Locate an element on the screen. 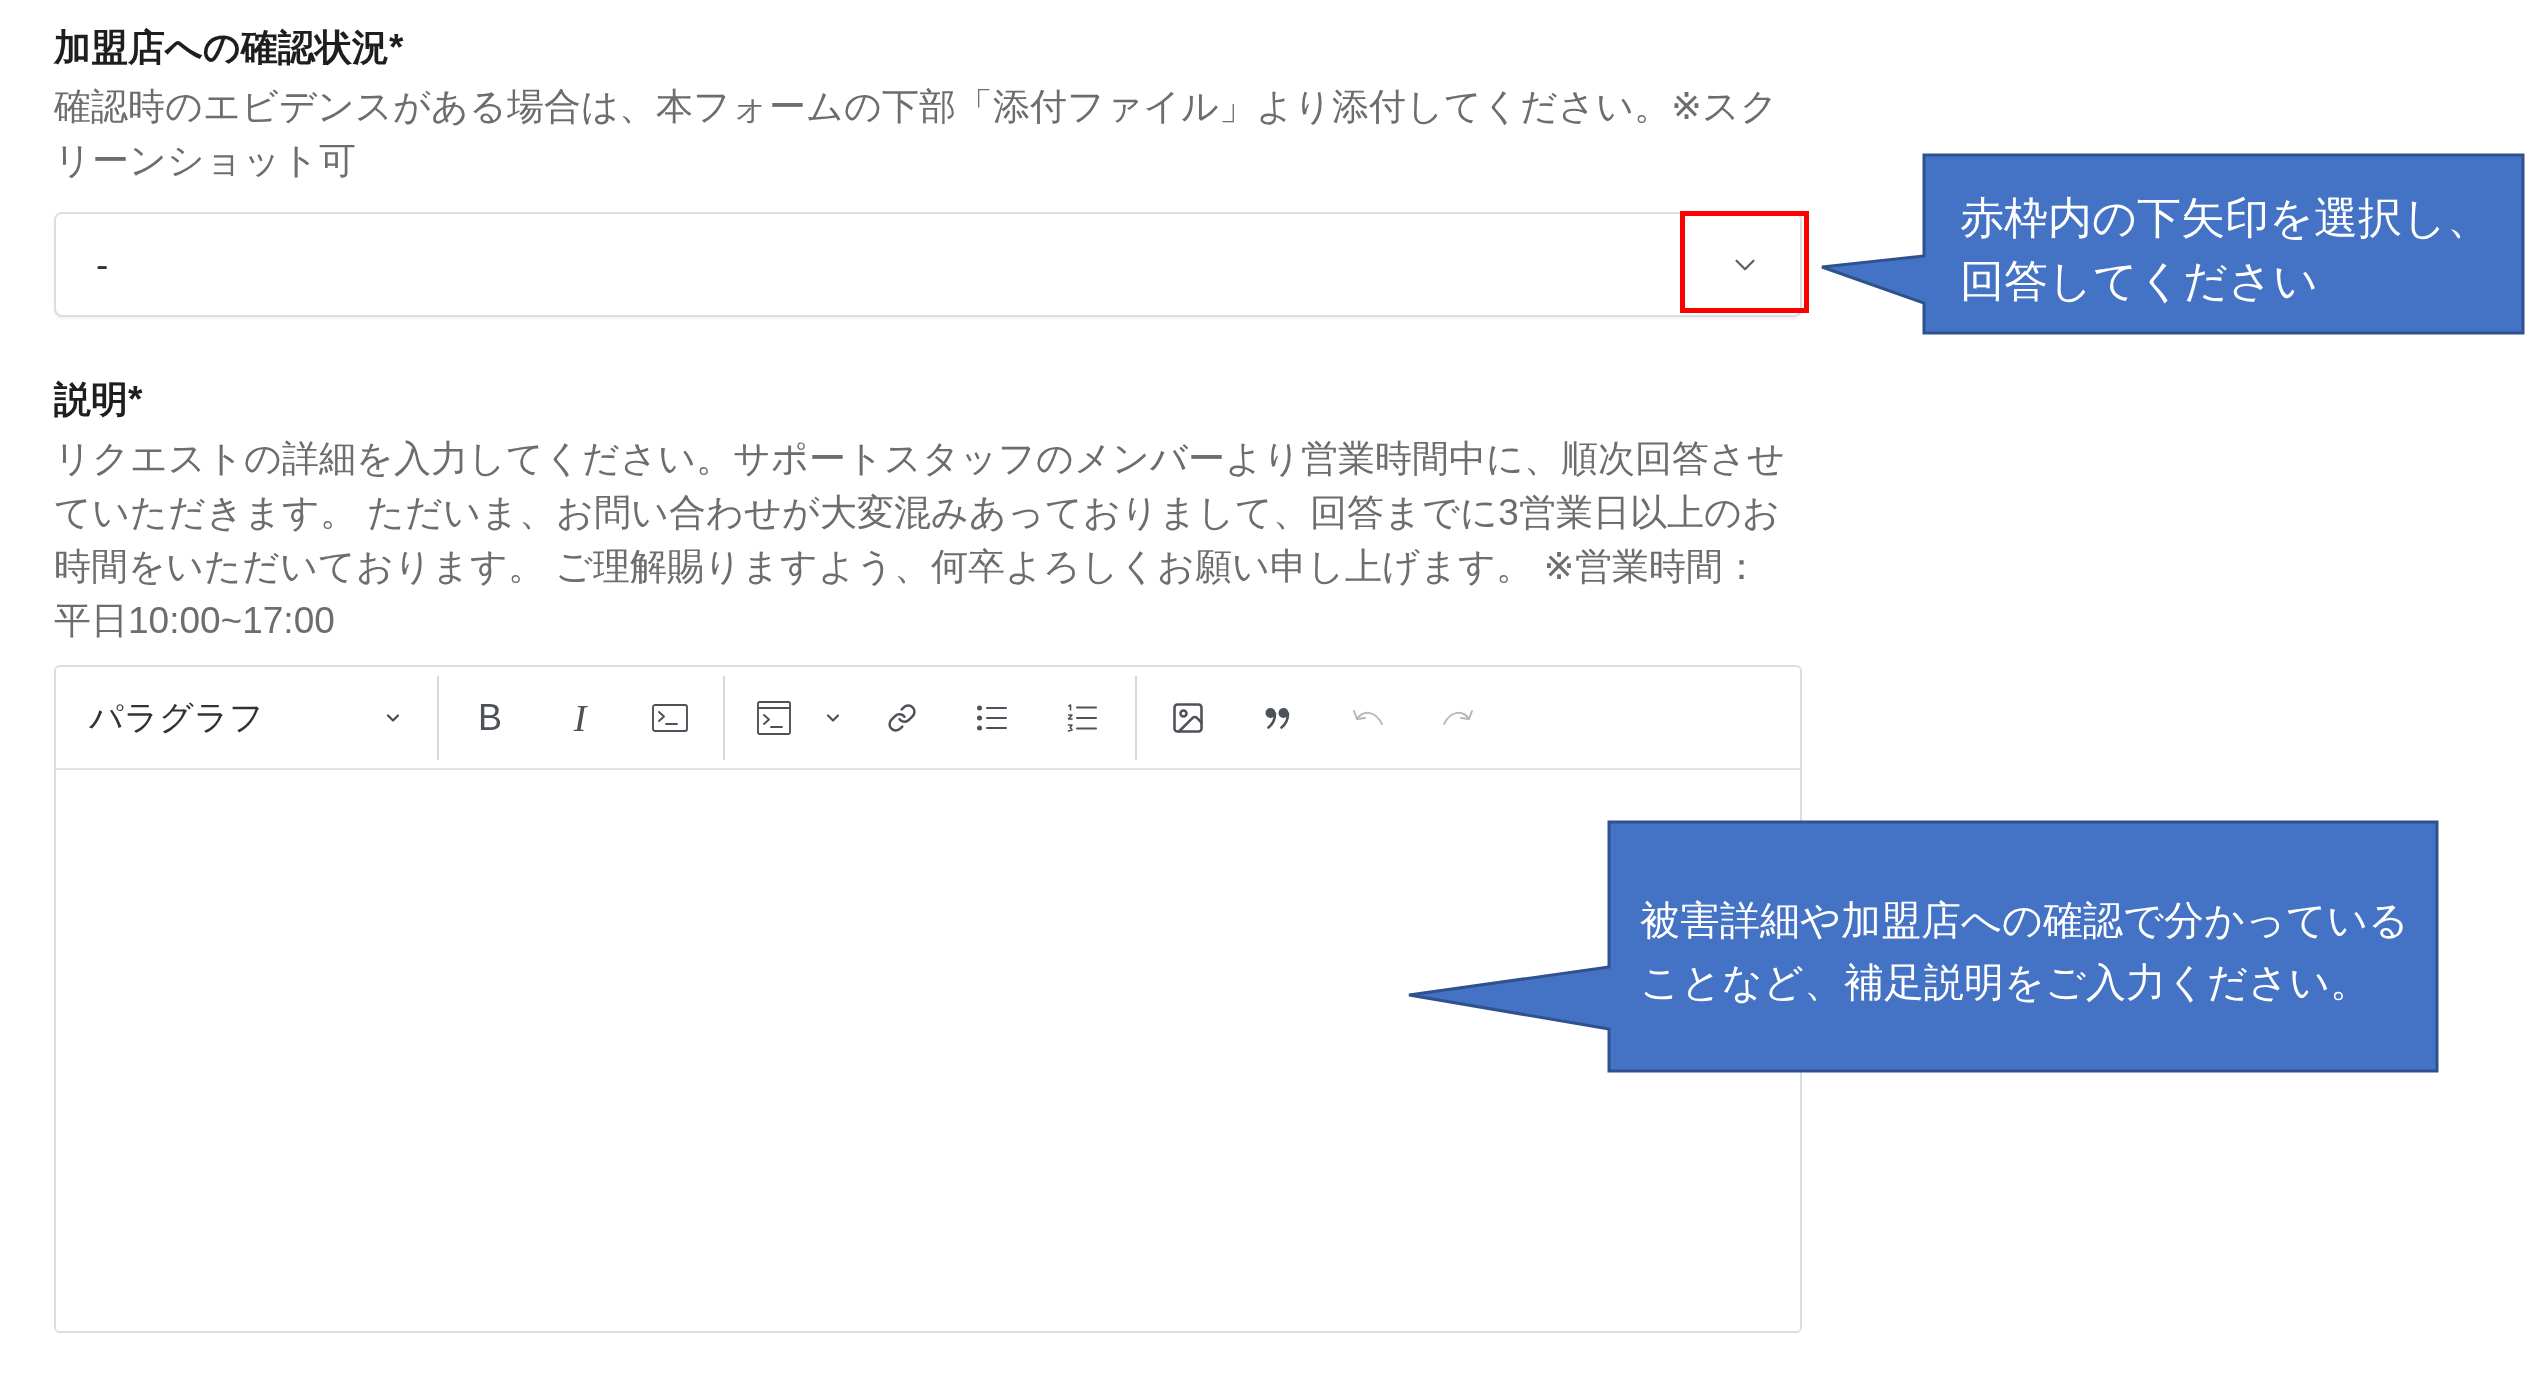 This screenshot has height=1381, width=2541. field-description: リクエストの詳細を入力してください。サポートスタッフのメンバーより営業時間中に、順次回答させていただきます。 ただいま、お問い合わせが大変混みあっておりまして、回答までに3営業日以上のお時間をいただいております。 ご理解賜りますよう、何卒よろしくお願い申し上げます。 ※営業時間：平日10:00~17:00 is located at coordinates (920, 540).